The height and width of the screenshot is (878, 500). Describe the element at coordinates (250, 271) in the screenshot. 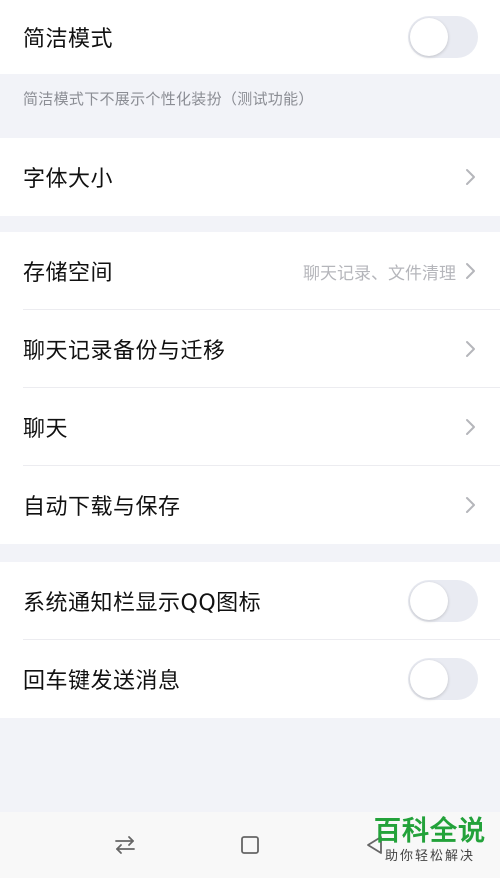

I see `storage-row: 存储空间 聊天记录、文件清理` at that location.